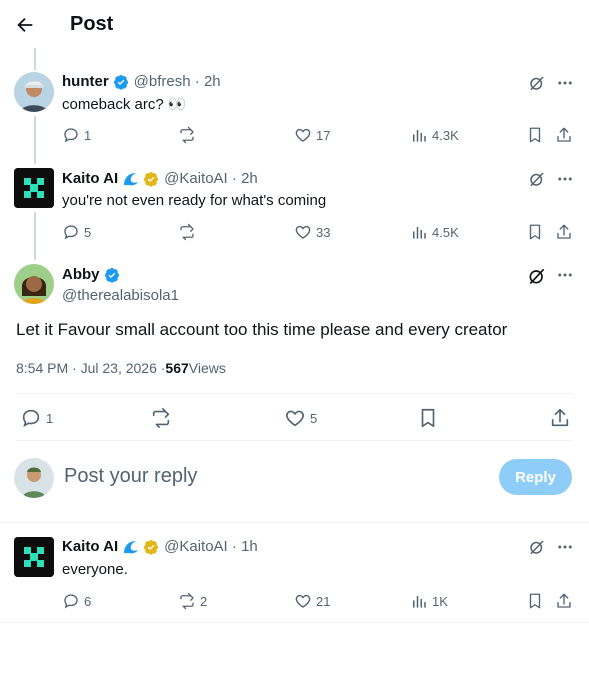 This screenshot has width=589, height=680. Describe the element at coordinates (92, 24) in the screenshot. I see `page-title: Post` at that location.